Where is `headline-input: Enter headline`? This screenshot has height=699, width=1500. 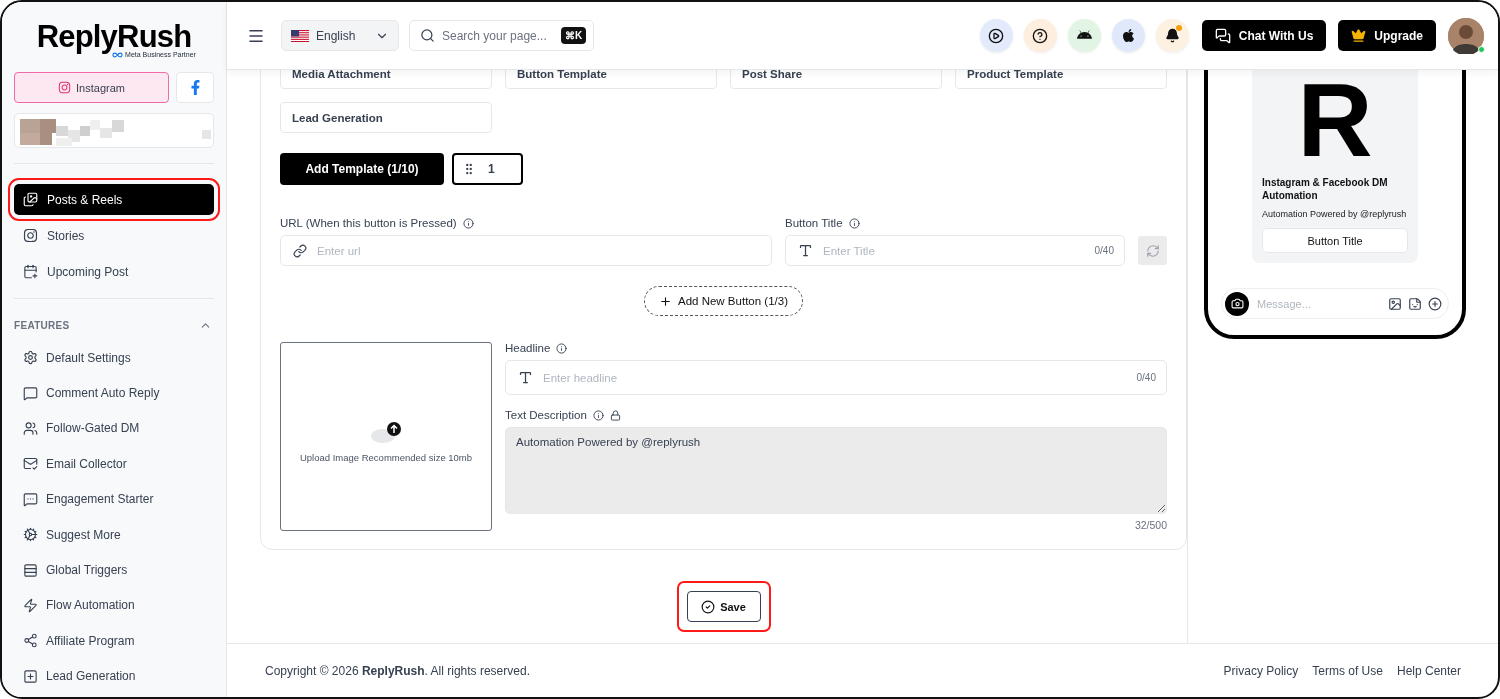
headline-input: Enter headline is located at coordinates (835, 377).